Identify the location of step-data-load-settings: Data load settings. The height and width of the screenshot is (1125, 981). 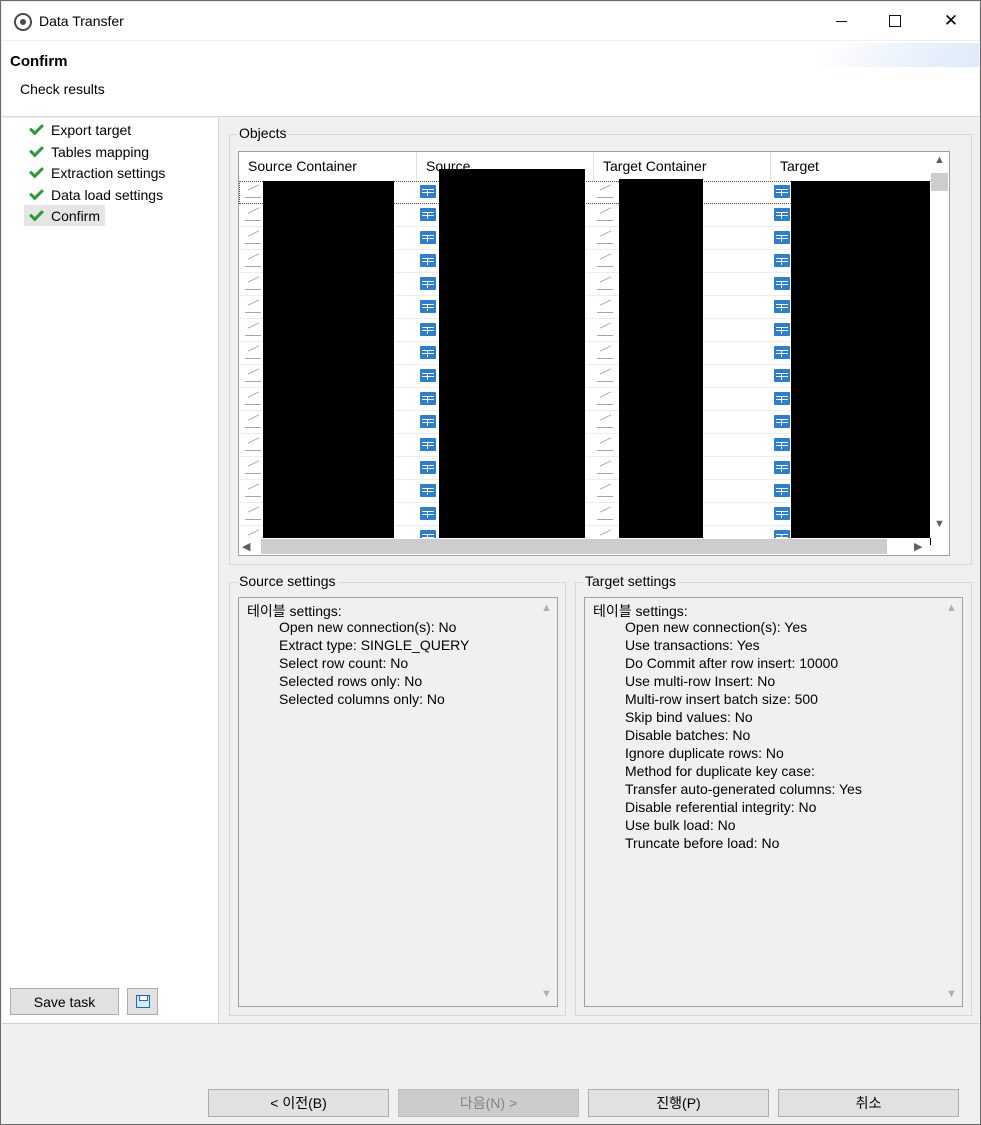
(96, 194).